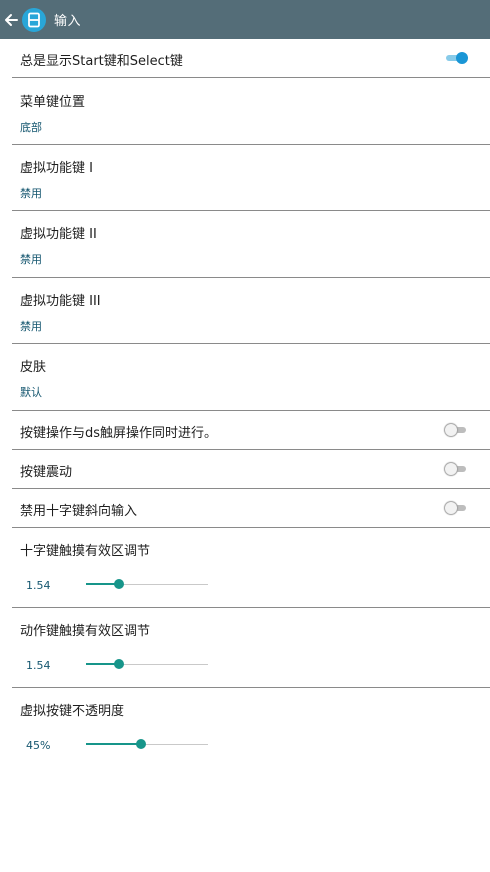 This screenshot has width=490, height=872. I want to click on action-touch-area-slider, so click(147, 664).